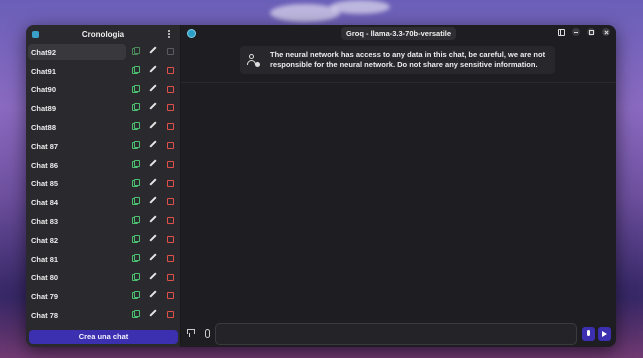  I want to click on chat-item-label: Chat90, so click(44, 90).